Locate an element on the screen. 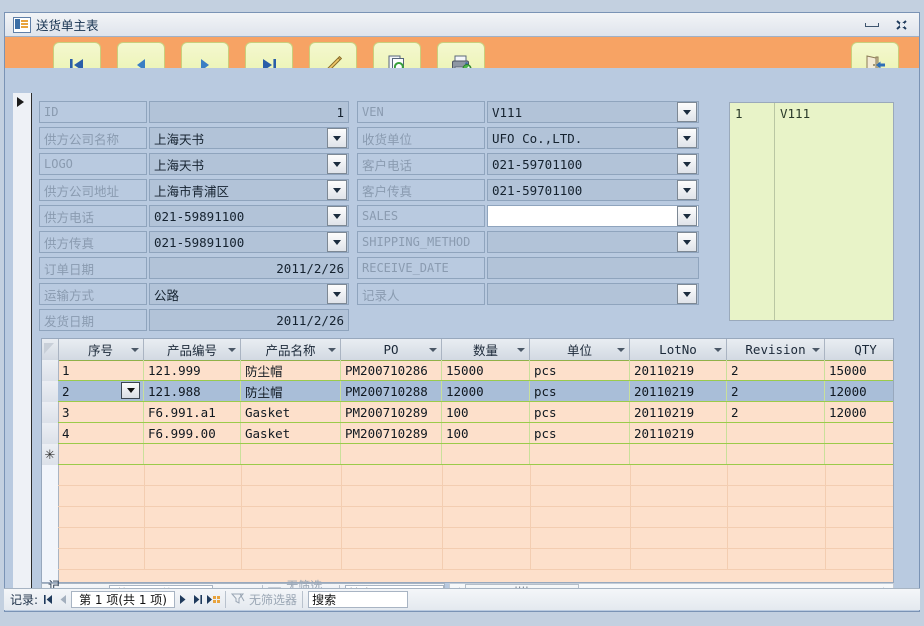  field-value-receive-date is located at coordinates (593, 268).